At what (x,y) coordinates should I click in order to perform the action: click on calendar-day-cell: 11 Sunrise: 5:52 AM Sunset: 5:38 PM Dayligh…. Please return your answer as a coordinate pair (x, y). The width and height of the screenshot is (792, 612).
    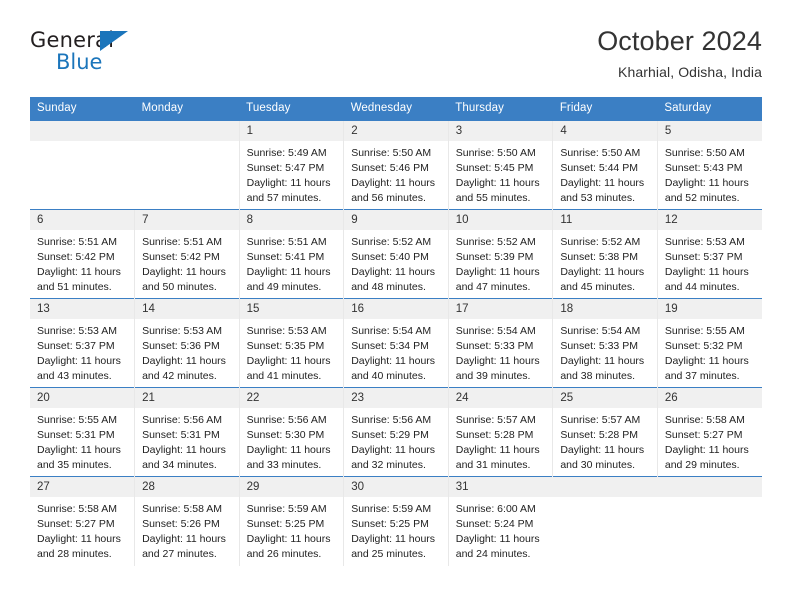
    Looking at the image, I should click on (605, 254).